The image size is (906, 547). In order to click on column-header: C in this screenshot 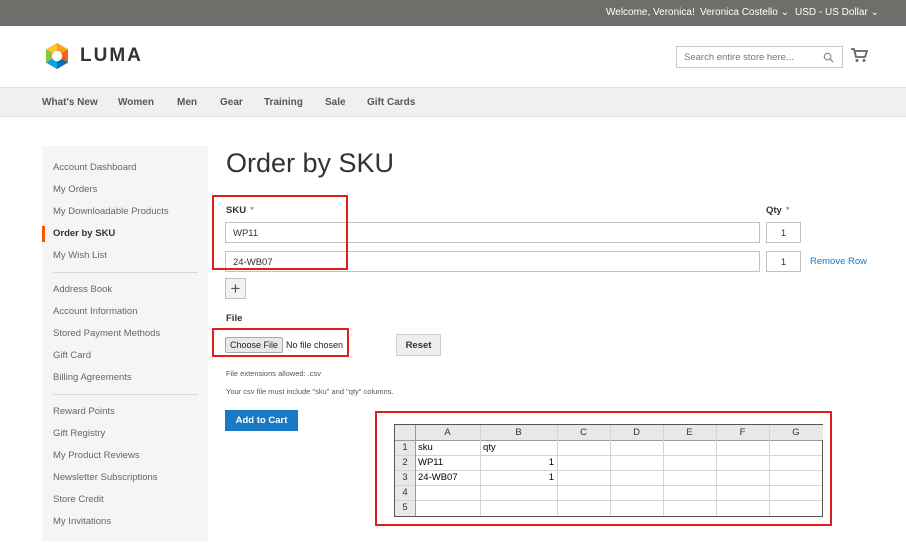, I will do `click(583, 432)`.